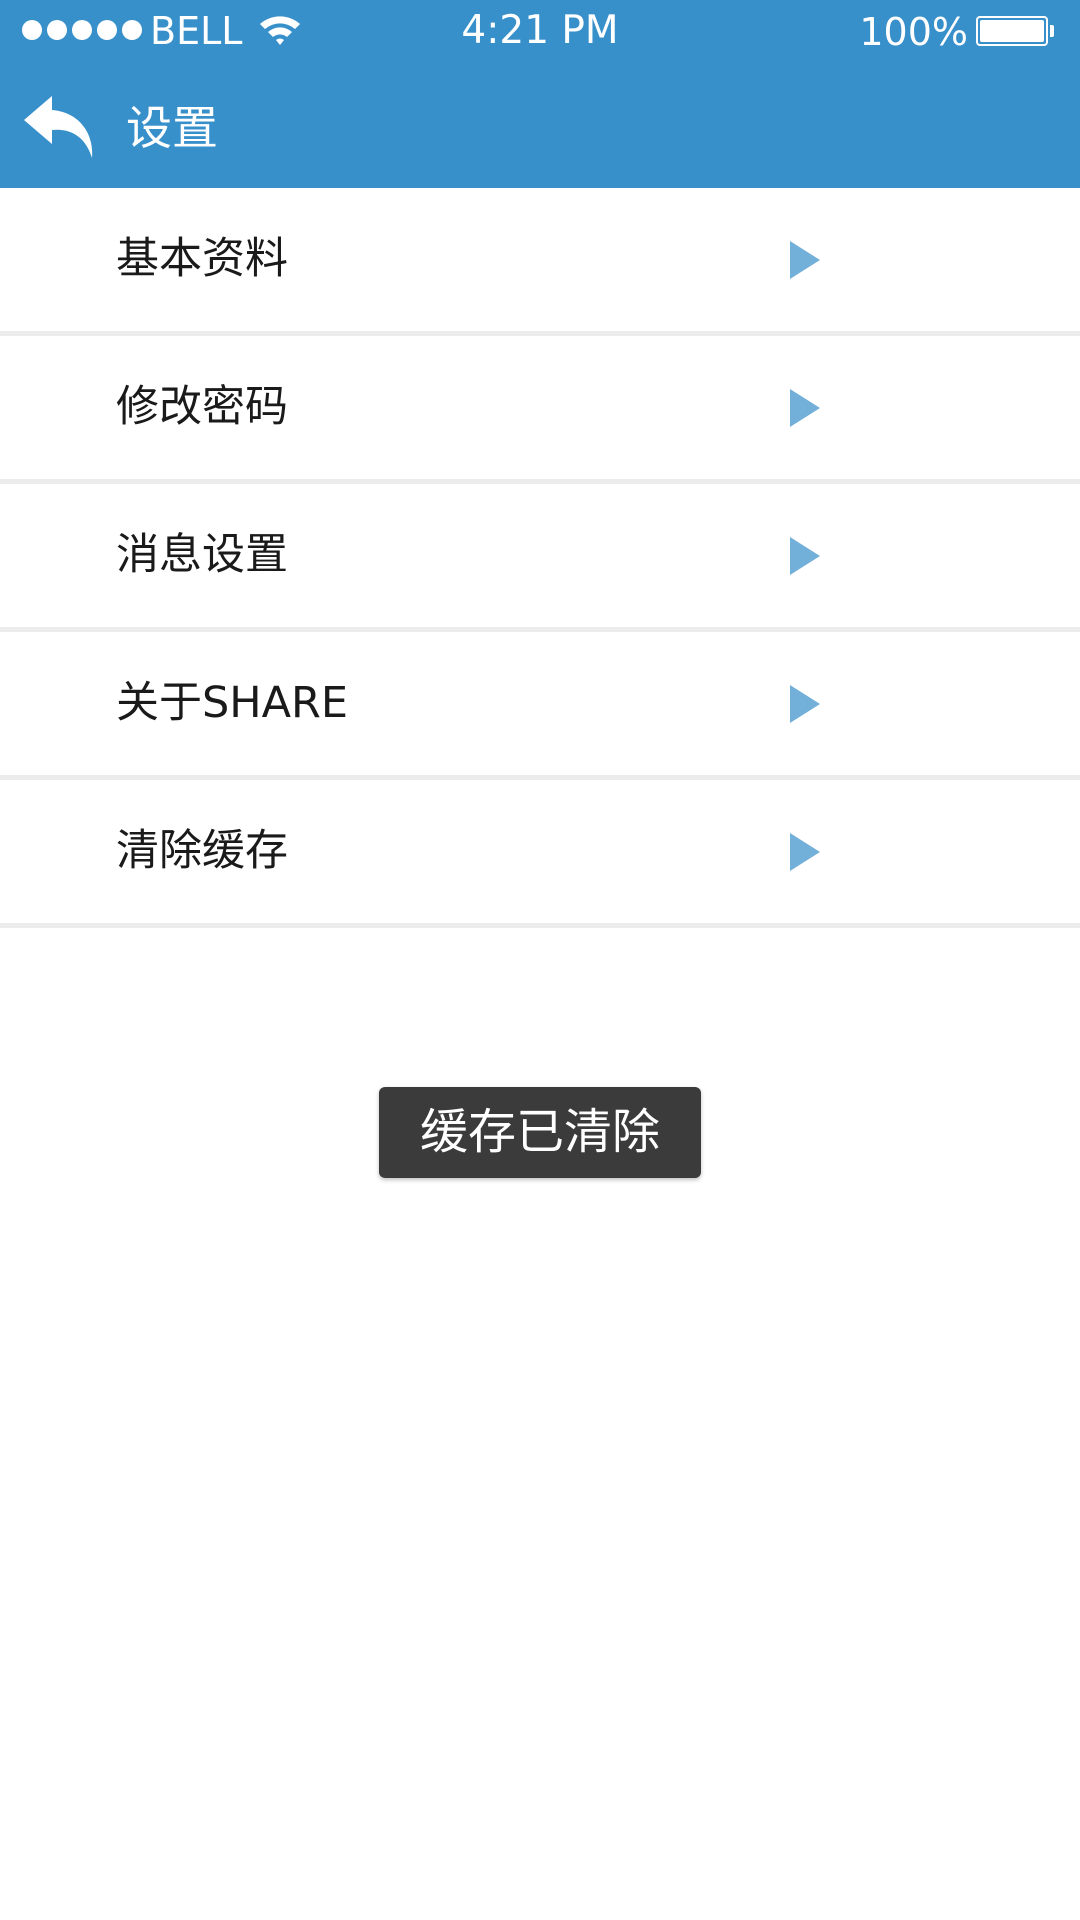 The image size is (1080, 1920). I want to click on battery-icon, so click(1012, 31).